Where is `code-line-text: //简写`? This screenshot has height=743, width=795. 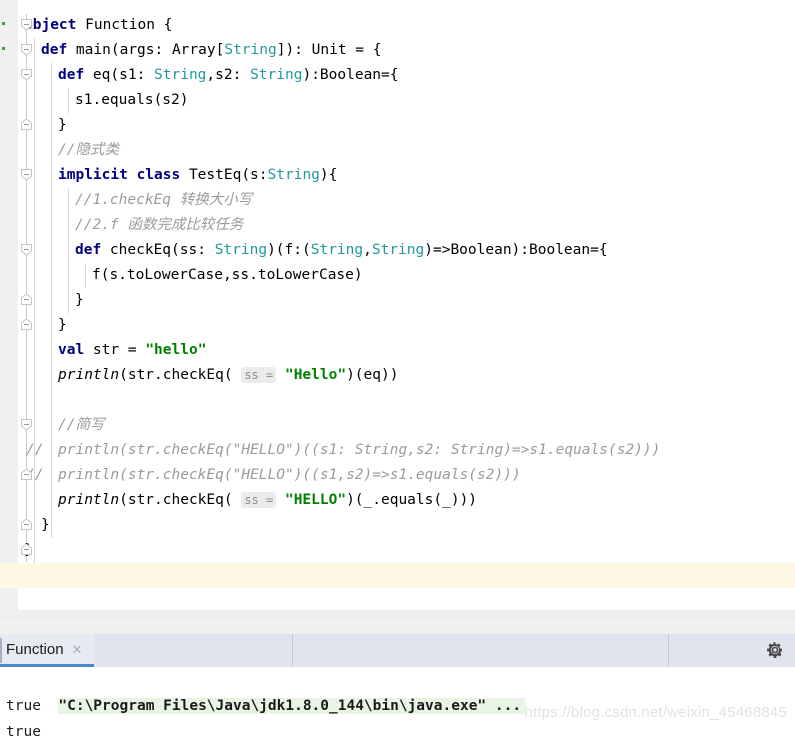
code-line-text: //简写 is located at coordinates (81, 425).